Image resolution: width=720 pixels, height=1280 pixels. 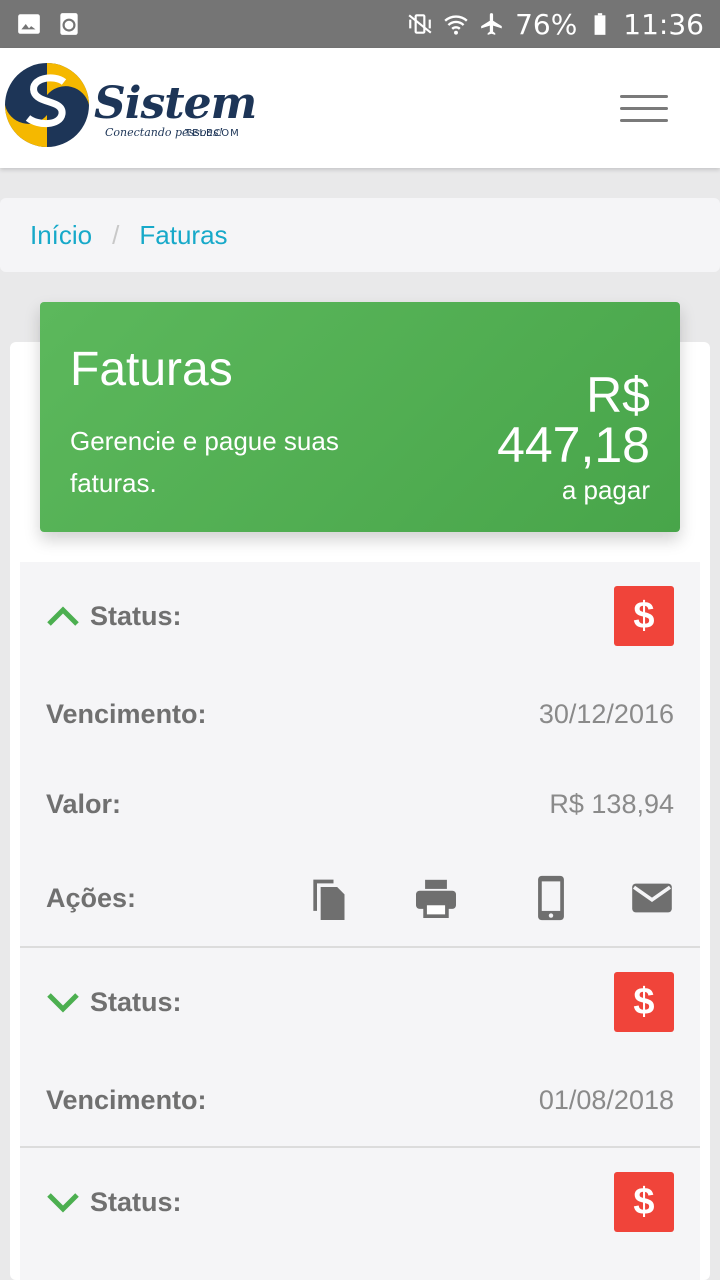 What do you see at coordinates (600, 24) in the screenshot?
I see `battery-icon` at bounding box center [600, 24].